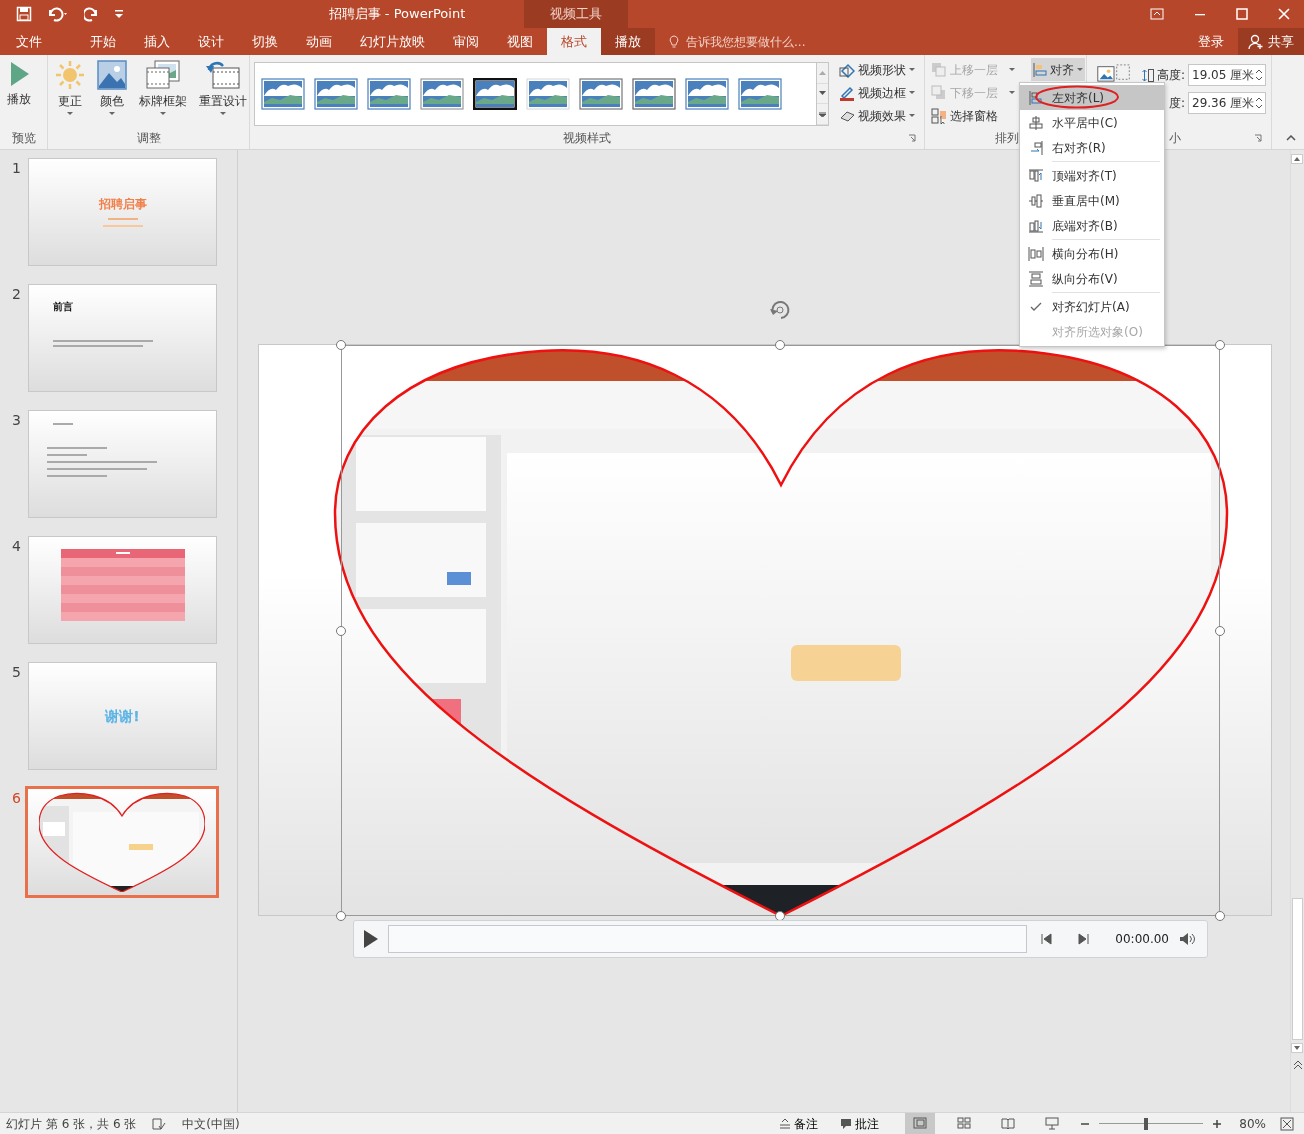 This screenshot has width=1304, height=1134. What do you see at coordinates (119, 14) in the screenshot?
I see `customize-icon` at bounding box center [119, 14].